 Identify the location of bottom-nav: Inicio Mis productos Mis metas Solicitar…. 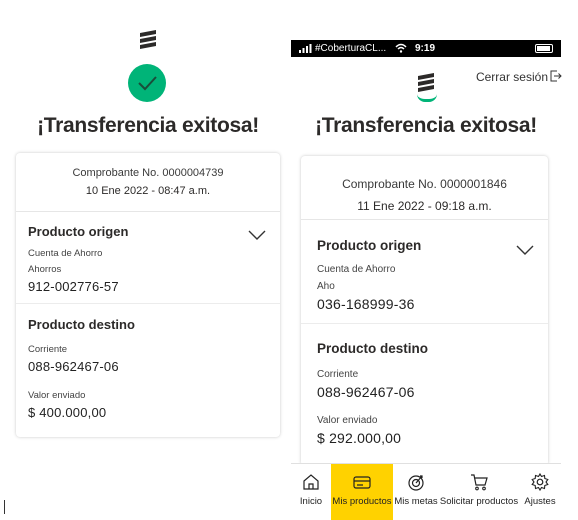
(426, 491).